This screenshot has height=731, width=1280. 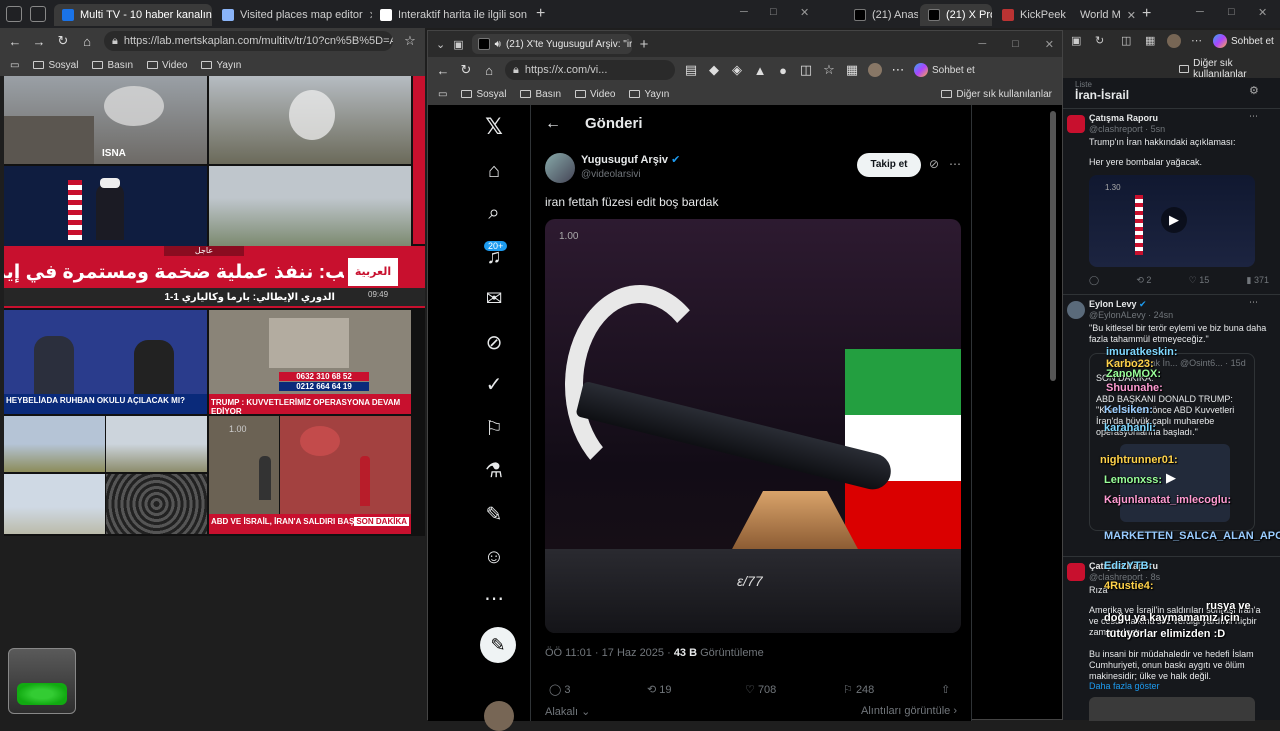 What do you see at coordinates (714, 70) in the screenshot?
I see `extension-icon: ◆` at bounding box center [714, 70].